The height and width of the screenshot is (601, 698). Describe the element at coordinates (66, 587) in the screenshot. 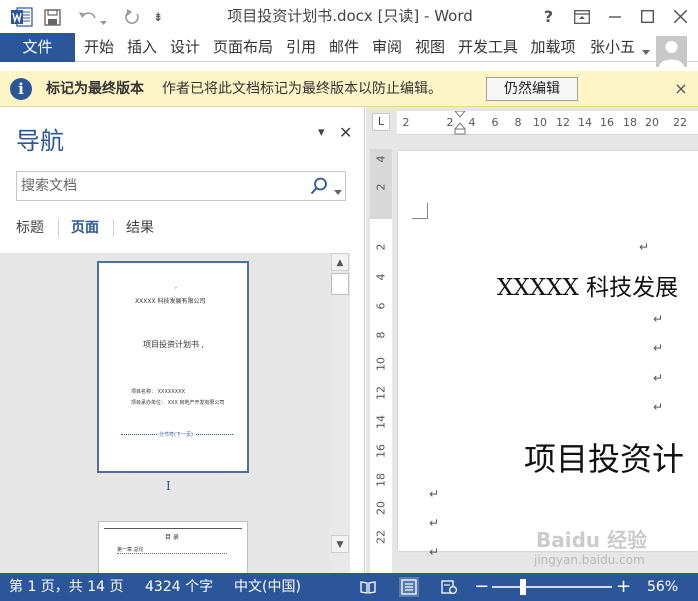

I see `page-count: 第 1 页，共 14 页` at that location.